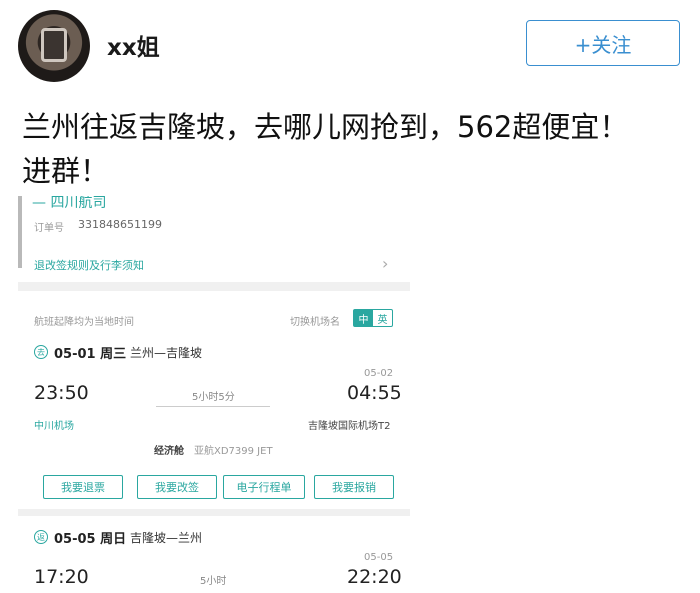 This screenshot has height=593, width=700. I want to click on e-itinerary-button: 电子行程单, so click(264, 487).